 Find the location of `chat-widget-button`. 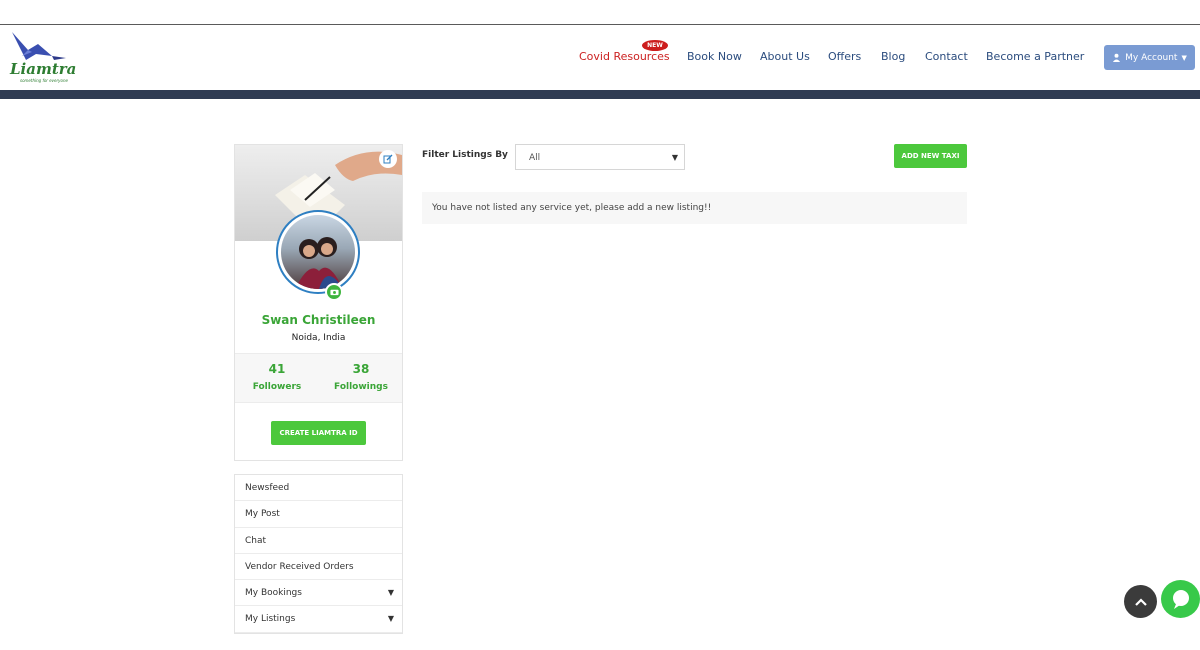

chat-widget-button is located at coordinates (1180, 599).